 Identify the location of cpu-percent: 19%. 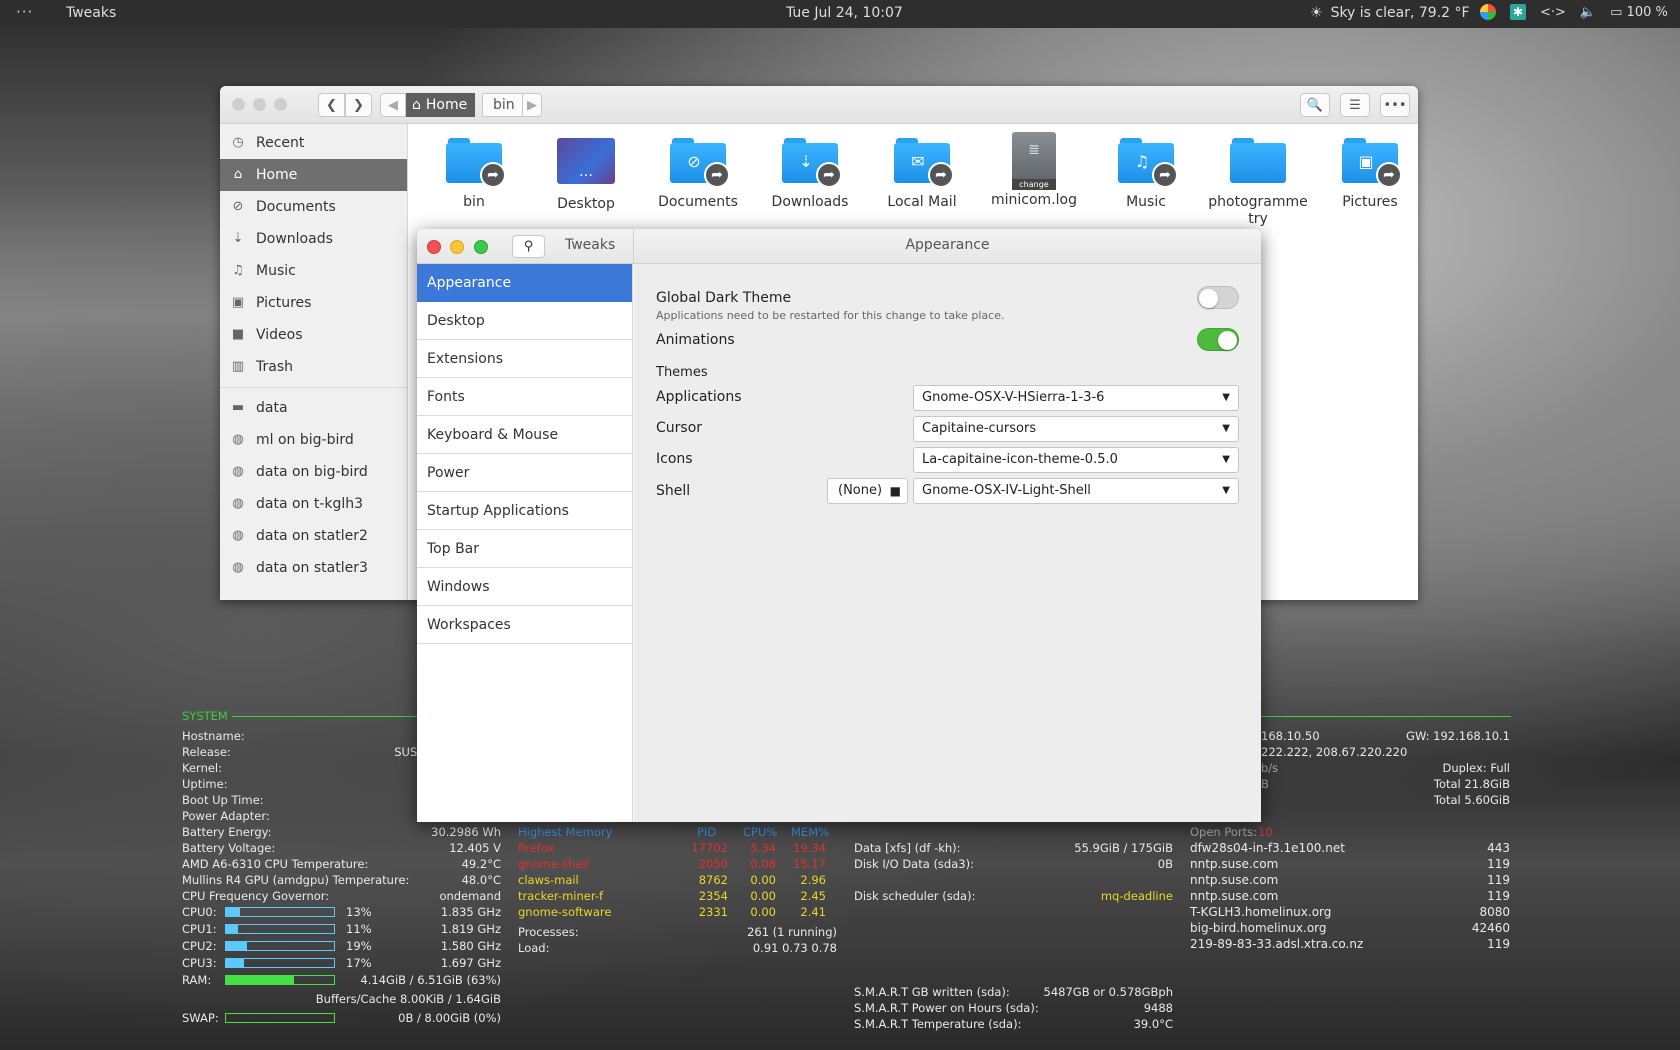
(359, 946).